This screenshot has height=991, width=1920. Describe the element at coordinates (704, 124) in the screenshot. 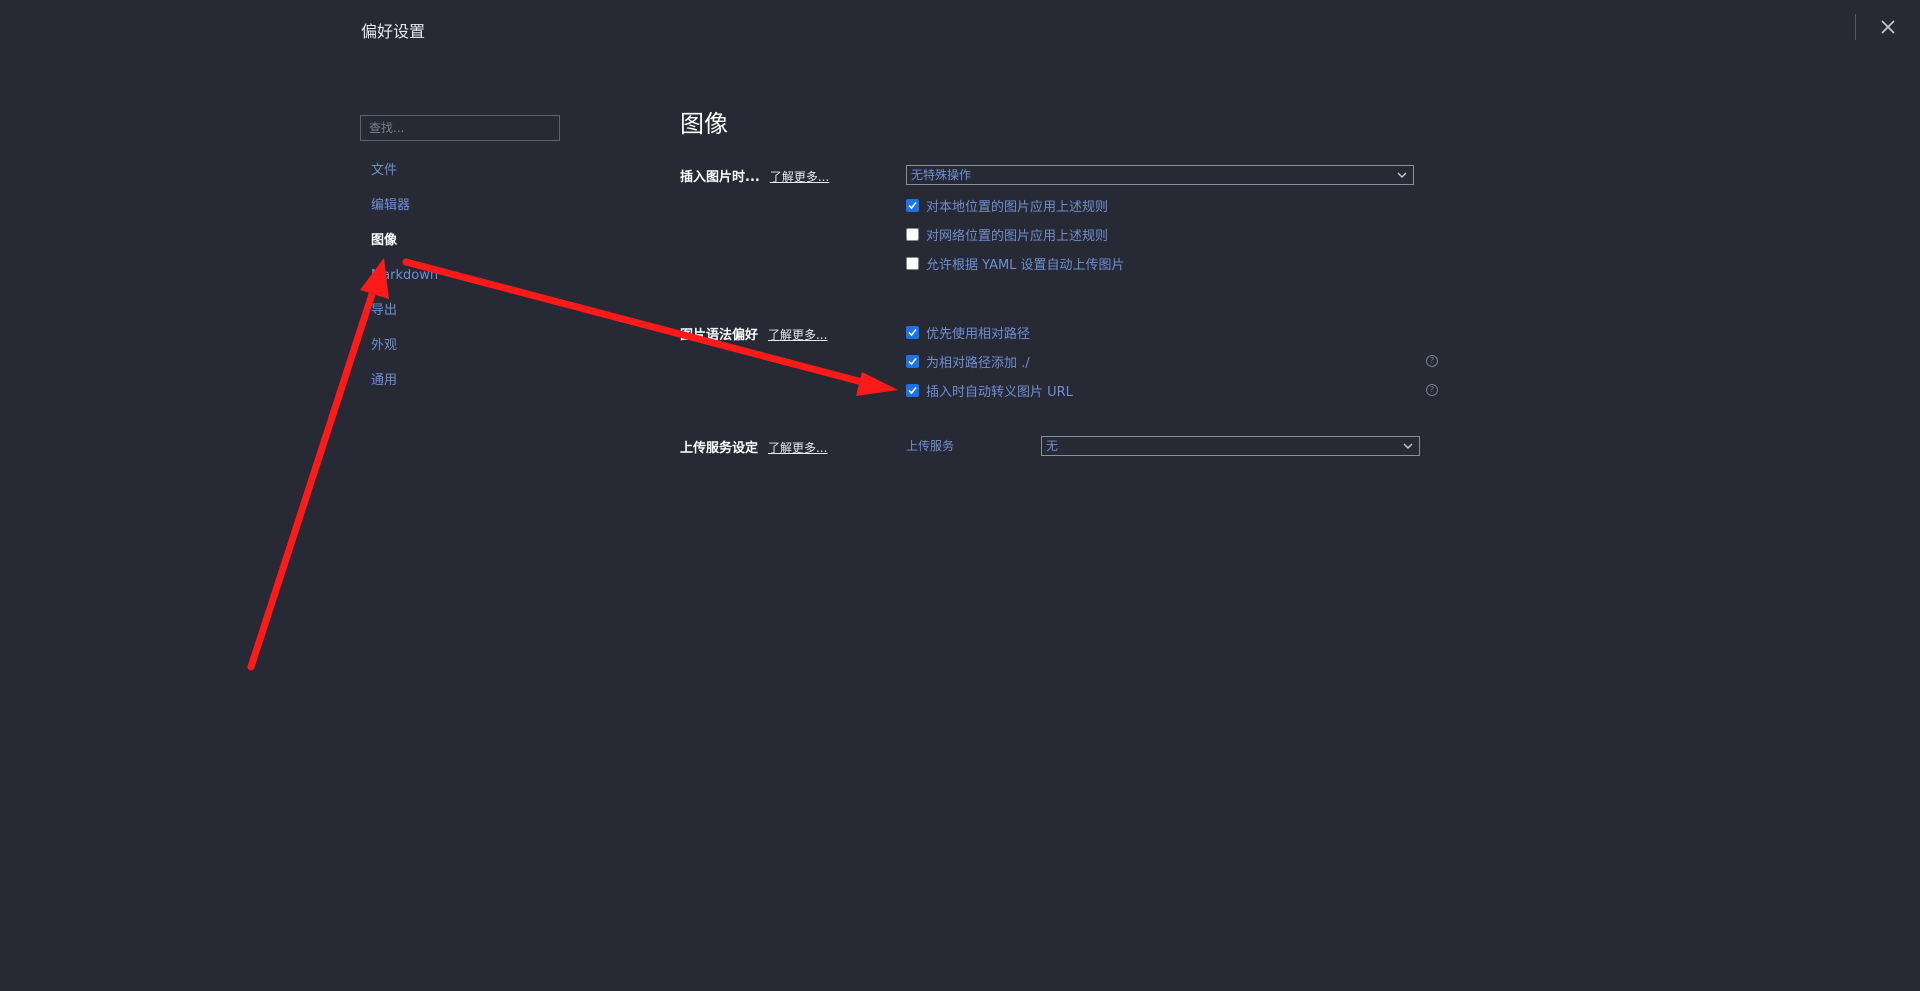

I see `page-title: 图像` at that location.